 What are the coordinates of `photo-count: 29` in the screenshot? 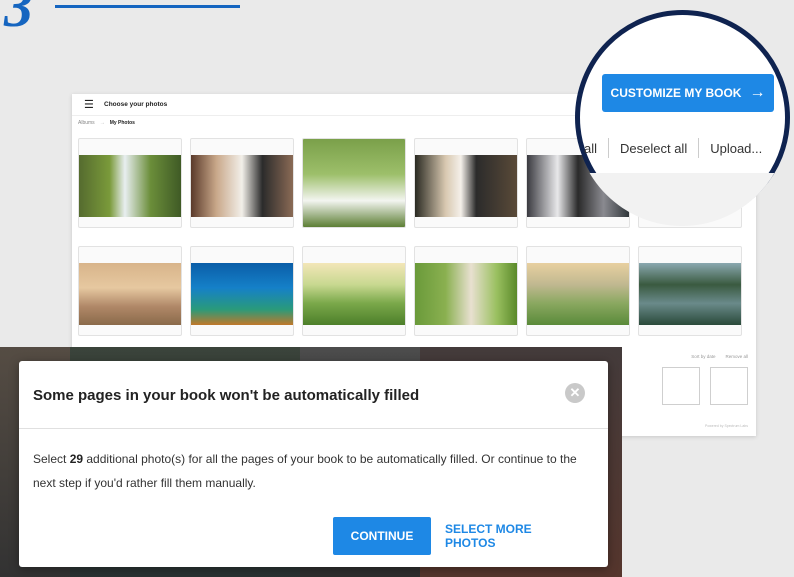 It's located at (76, 459).